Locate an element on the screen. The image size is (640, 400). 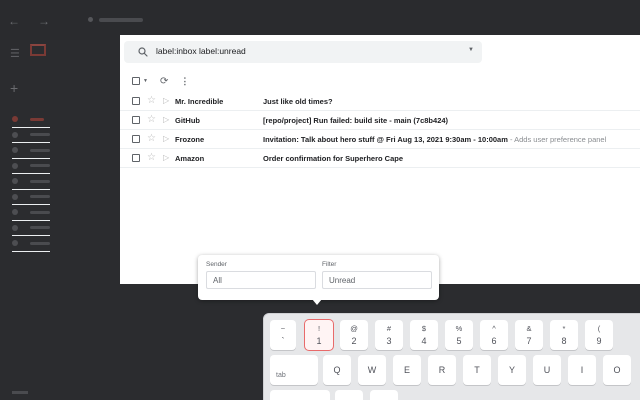
browser-nav: ← → is located at coordinates (29, 21).